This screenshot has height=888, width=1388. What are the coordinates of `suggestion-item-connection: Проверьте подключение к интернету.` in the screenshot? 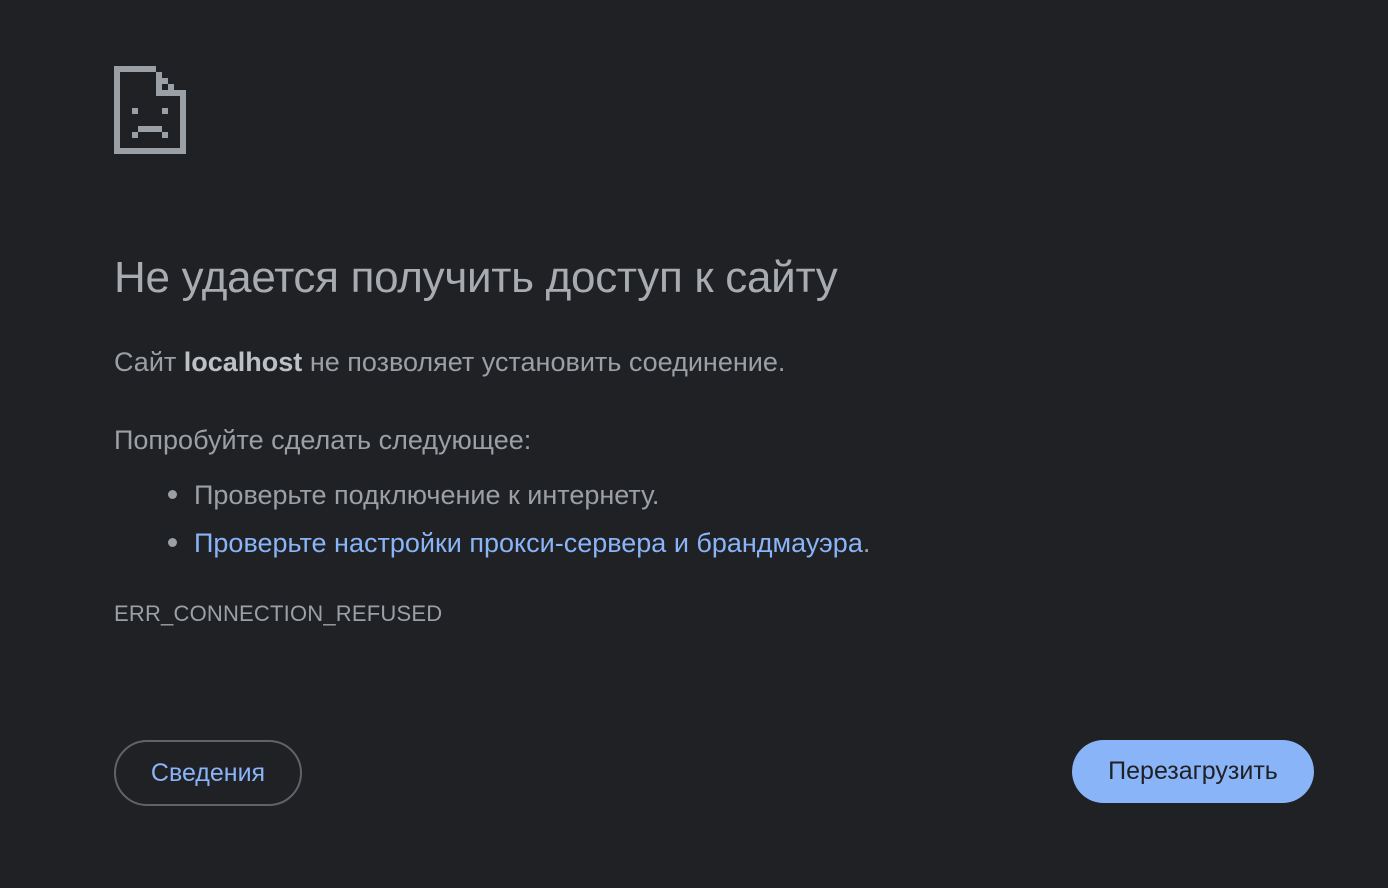 It's located at (492, 495).